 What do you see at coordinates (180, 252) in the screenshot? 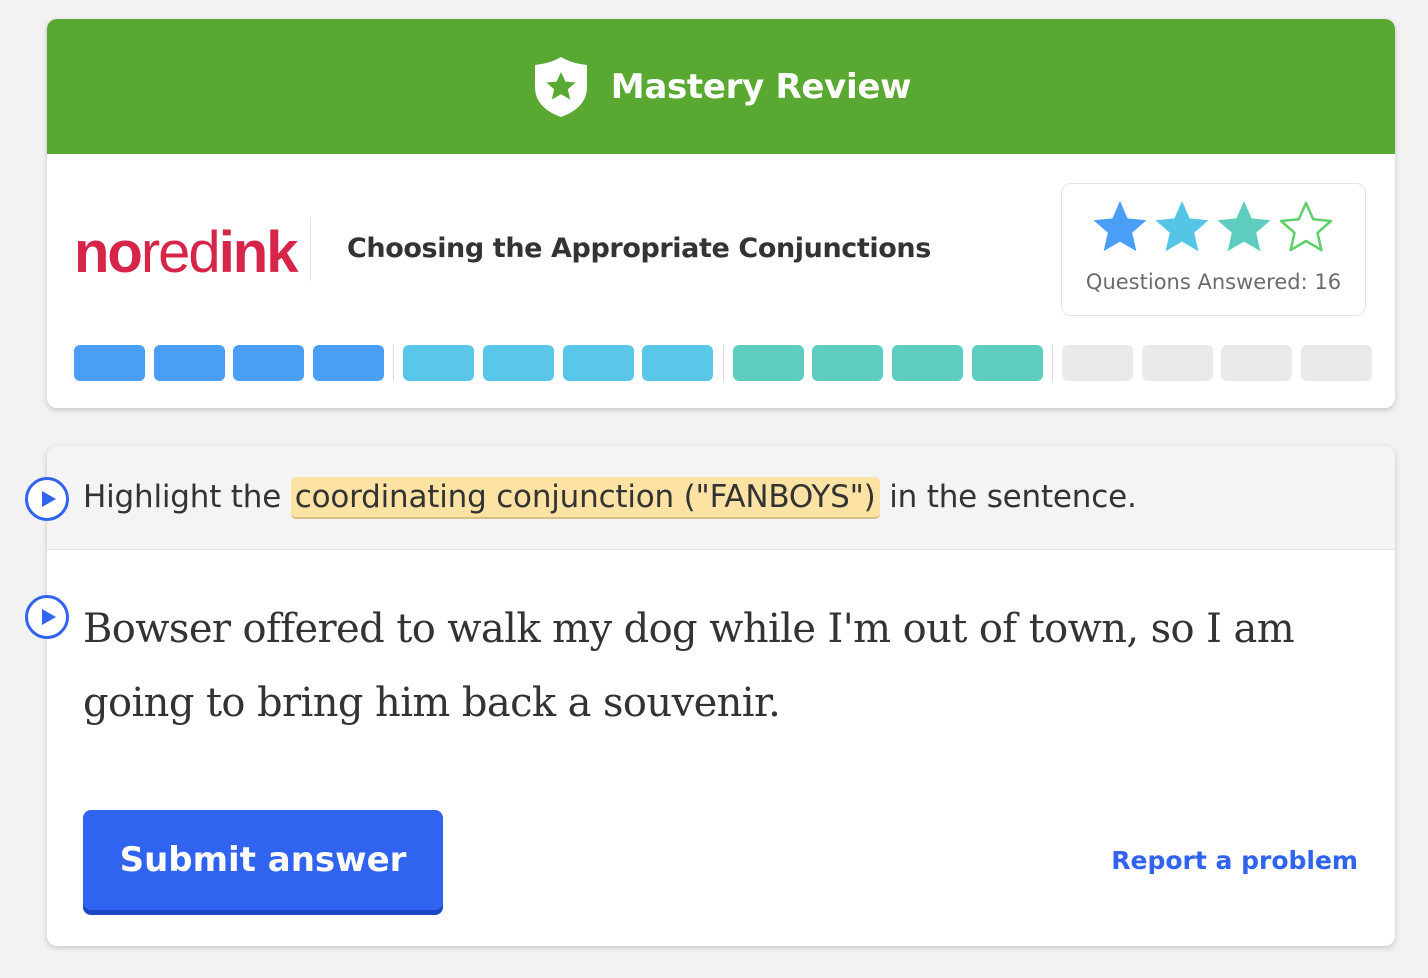
I see `logo-part: red` at bounding box center [180, 252].